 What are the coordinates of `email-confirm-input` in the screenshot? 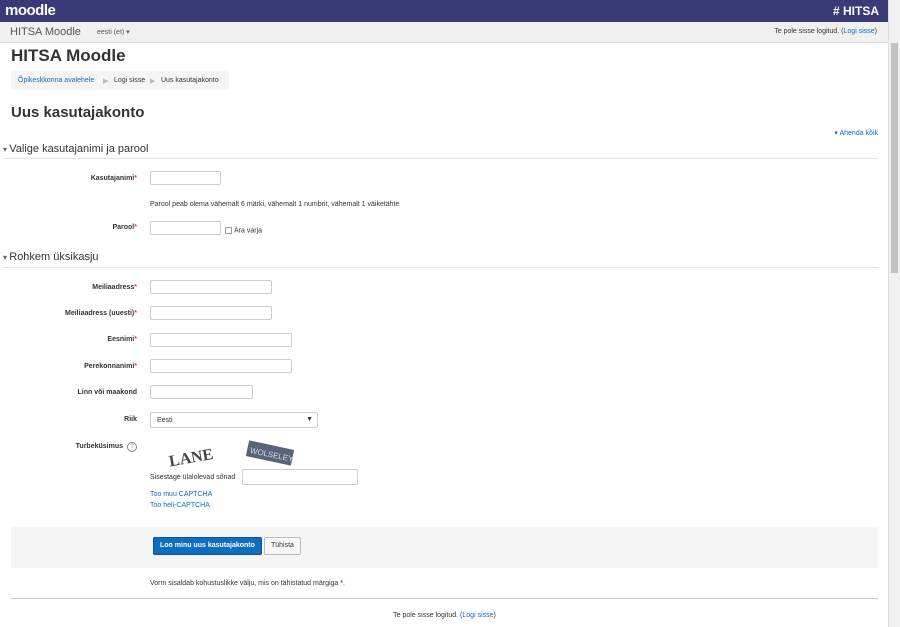 It's located at (211, 313).